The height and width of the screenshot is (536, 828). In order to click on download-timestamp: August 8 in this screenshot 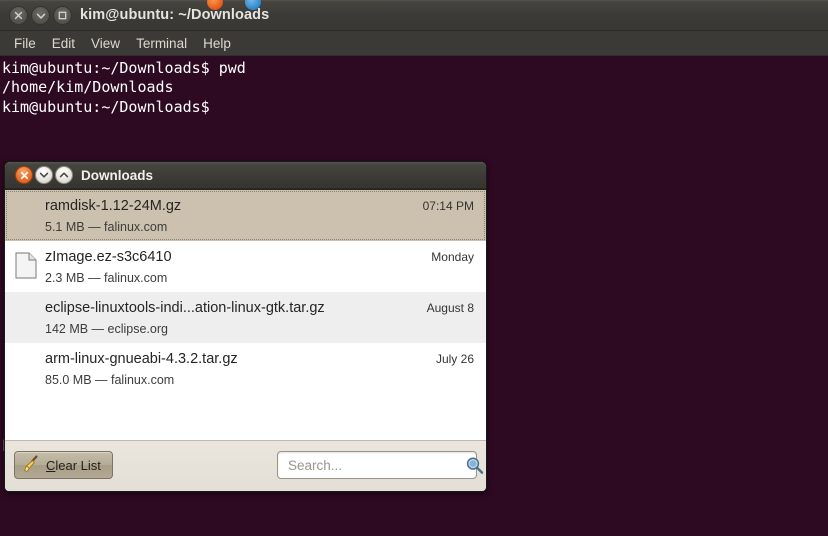, I will do `click(450, 308)`.